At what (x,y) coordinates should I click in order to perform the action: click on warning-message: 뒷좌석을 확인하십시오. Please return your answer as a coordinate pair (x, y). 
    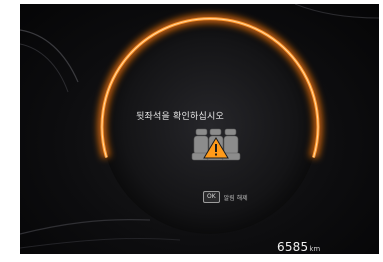
    Looking at the image, I should click on (180, 117).